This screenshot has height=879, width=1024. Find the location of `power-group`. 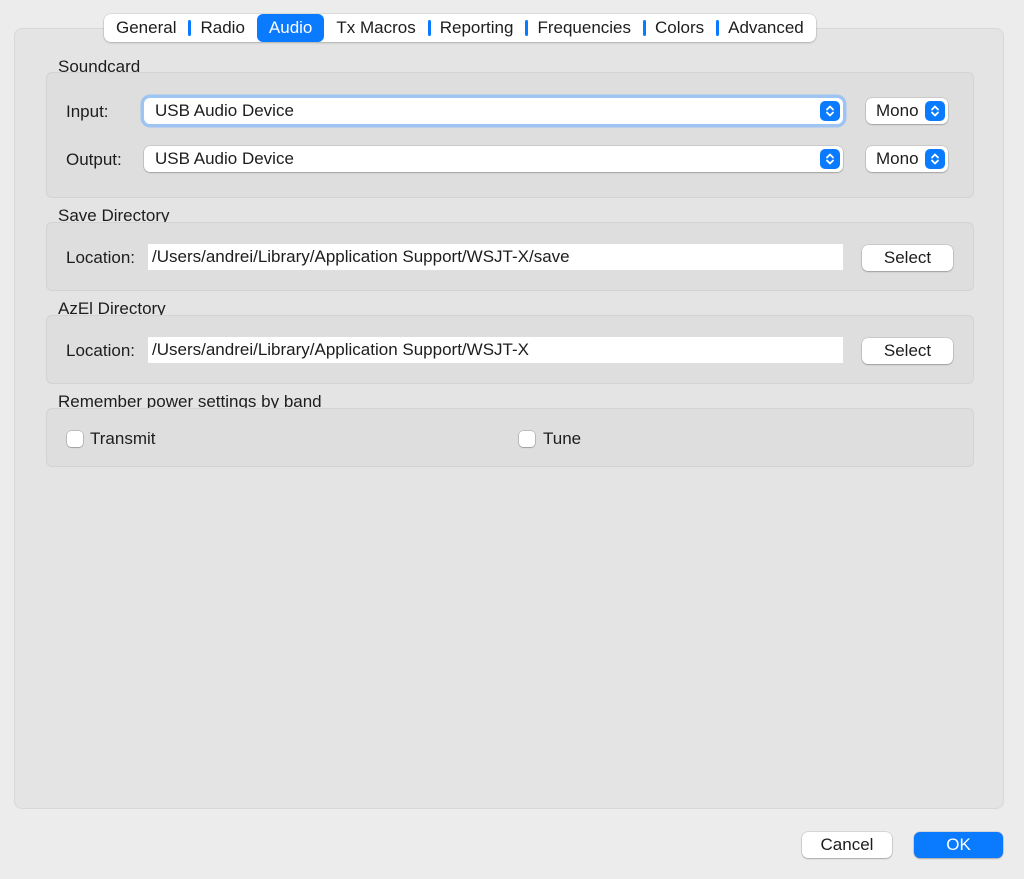

power-group is located at coordinates (510, 437).